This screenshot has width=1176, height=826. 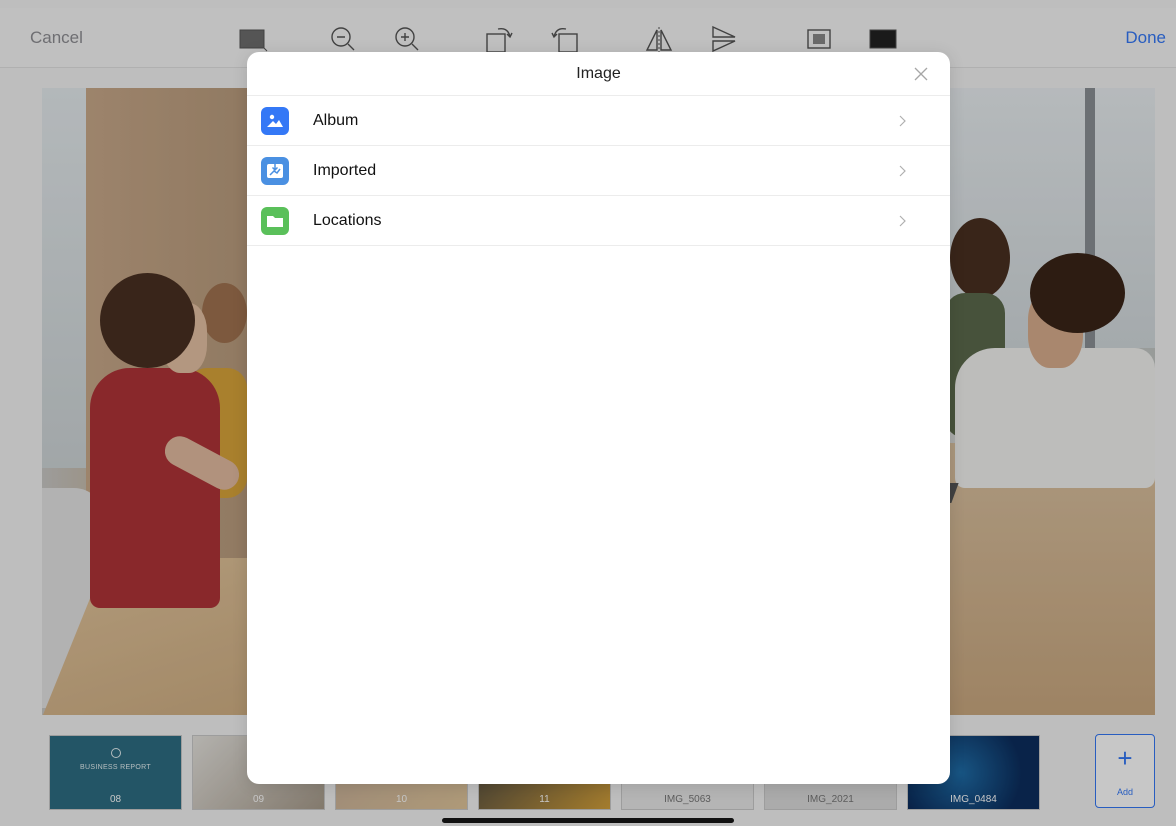 What do you see at coordinates (345, 170) in the screenshot?
I see `list-item-label: Imported` at bounding box center [345, 170].